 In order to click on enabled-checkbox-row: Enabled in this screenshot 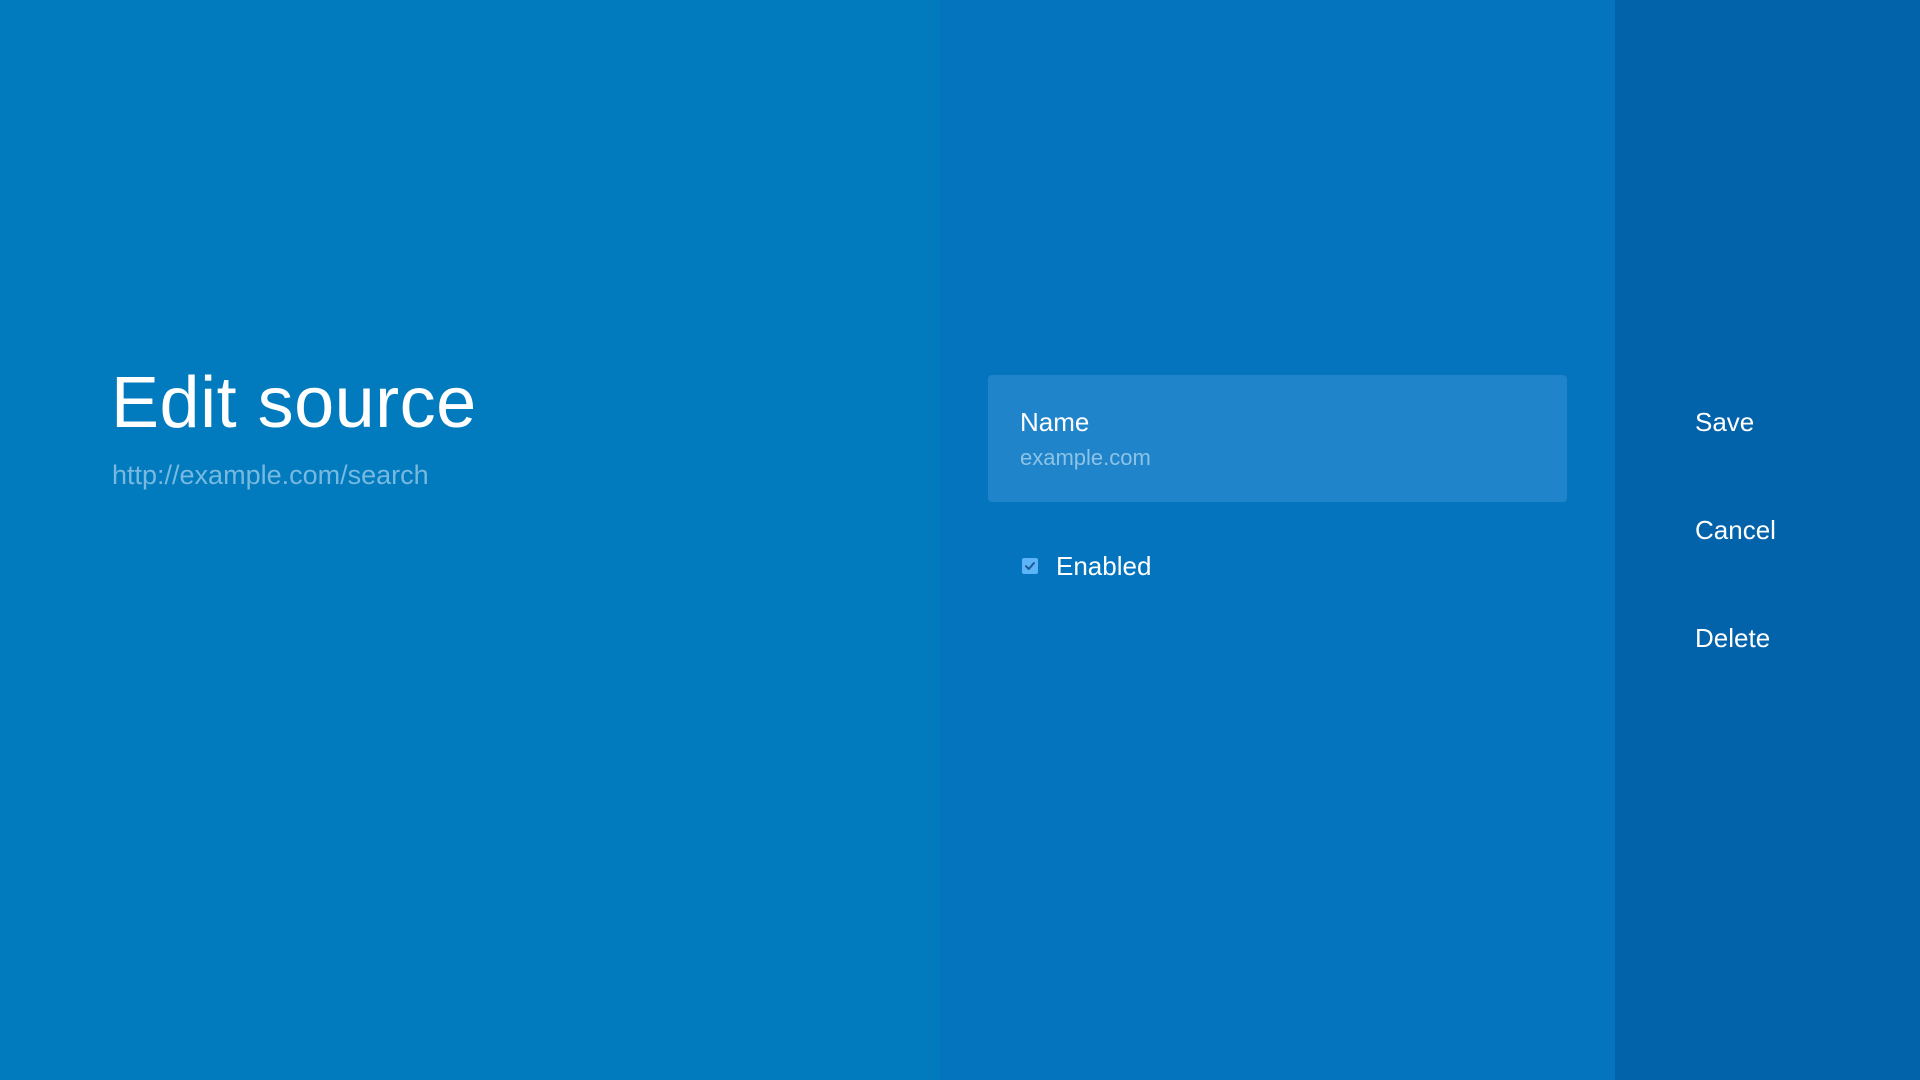, I will do `click(1086, 566)`.